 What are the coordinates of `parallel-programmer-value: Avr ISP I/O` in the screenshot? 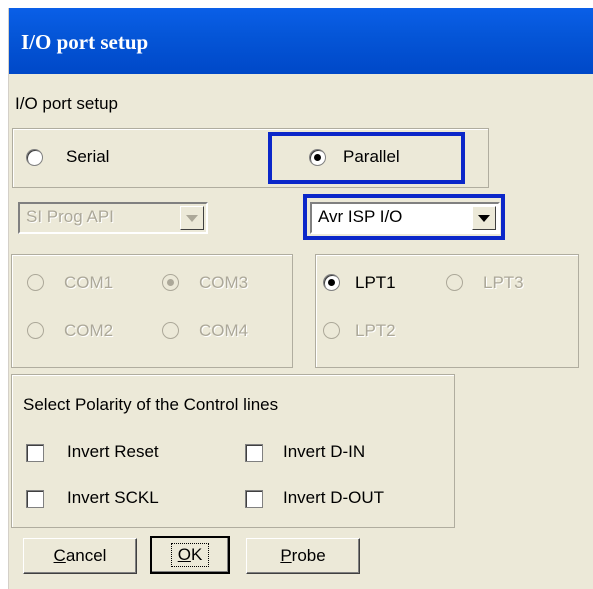 It's located at (360, 216).